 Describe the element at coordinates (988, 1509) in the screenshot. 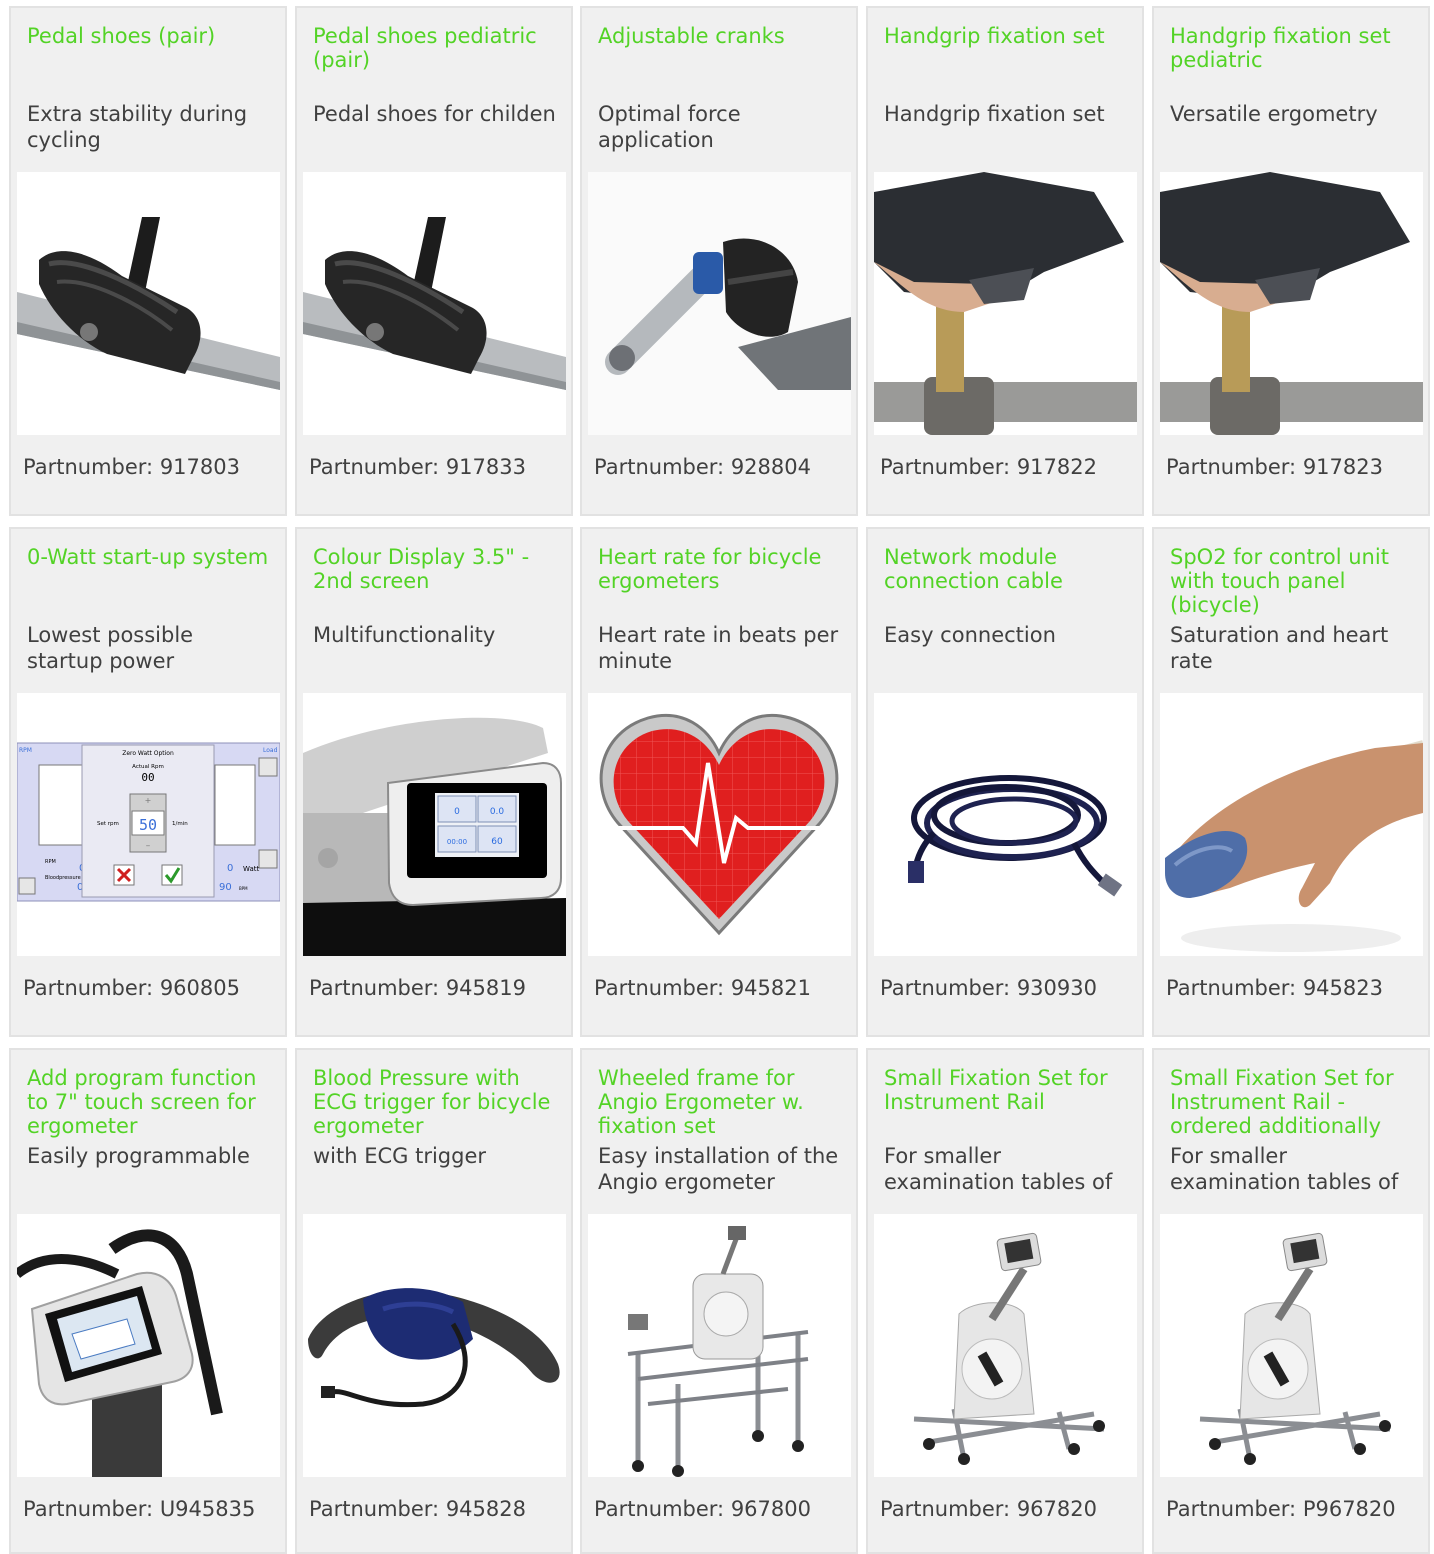

I see `product-partnumber: Partnumber: 967820` at that location.